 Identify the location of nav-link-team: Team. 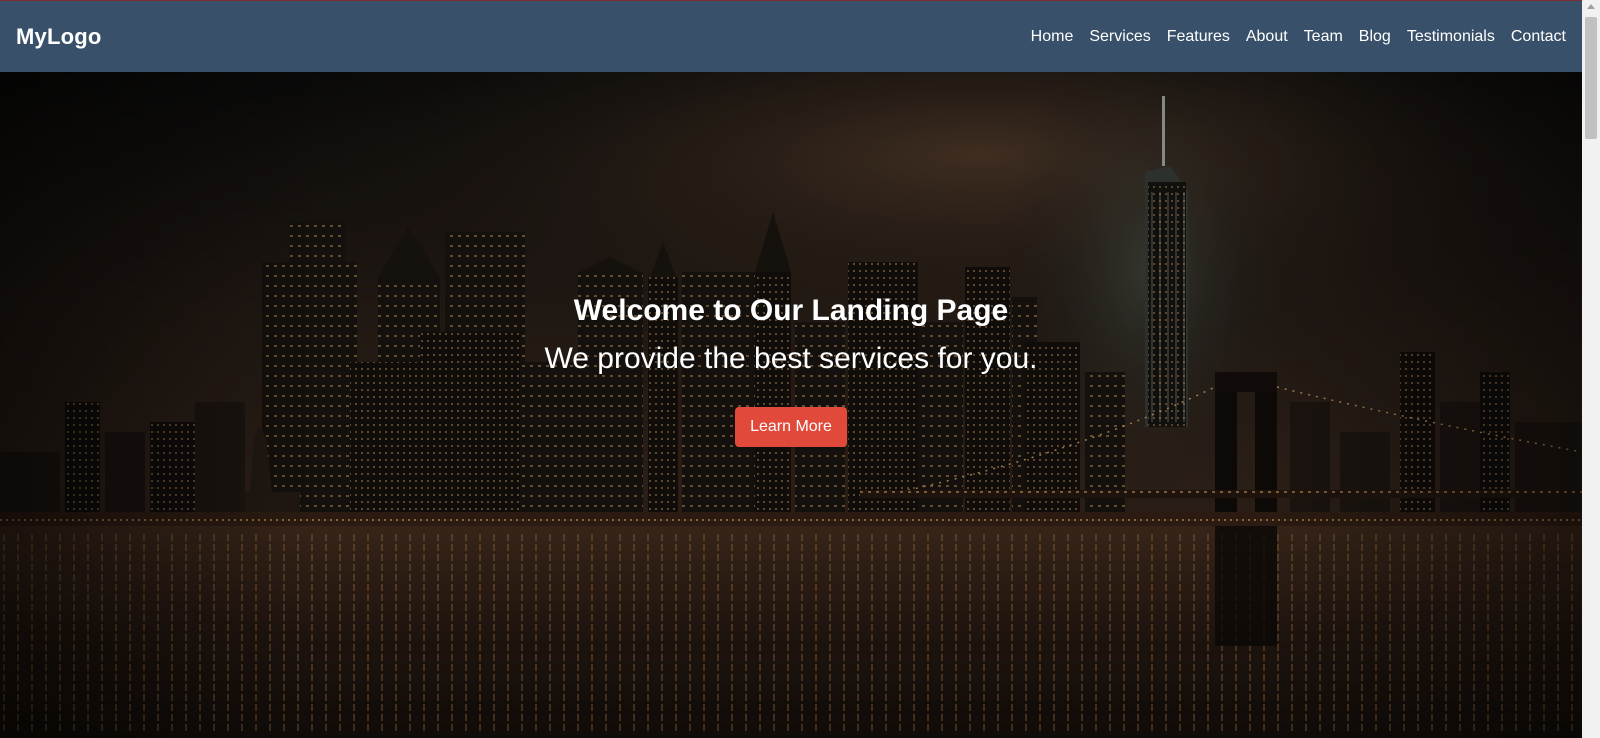
(1323, 37).